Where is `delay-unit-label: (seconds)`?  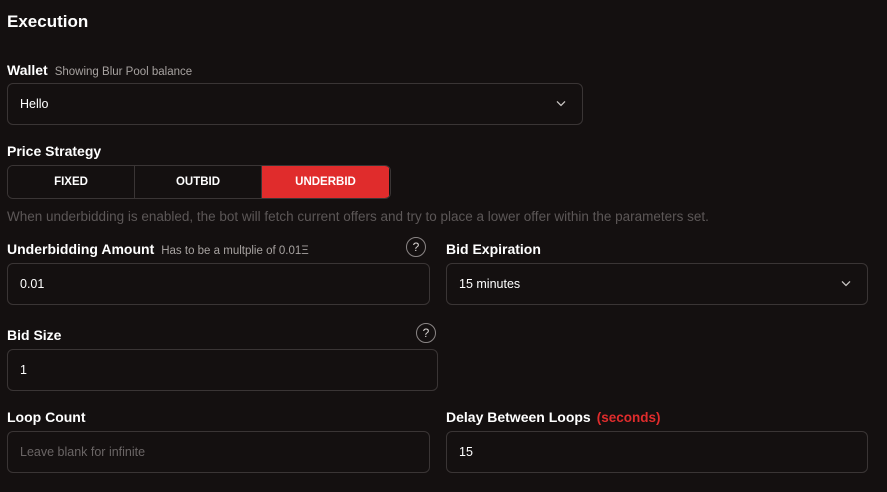 delay-unit-label: (seconds) is located at coordinates (628, 417).